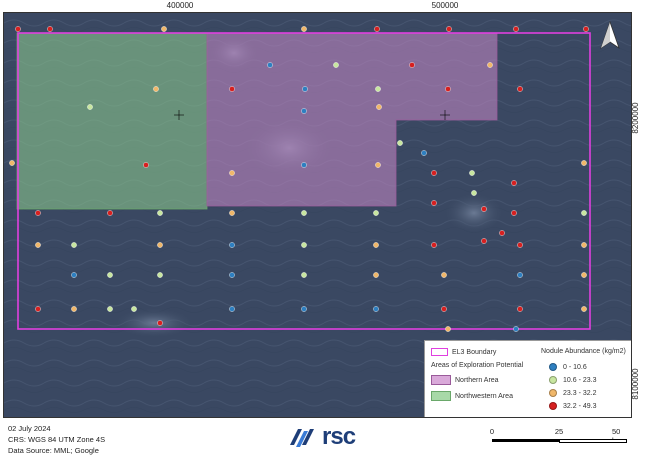  Describe the element at coordinates (610, 34) in the screenshot. I see `north-arrow-icon` at that location.